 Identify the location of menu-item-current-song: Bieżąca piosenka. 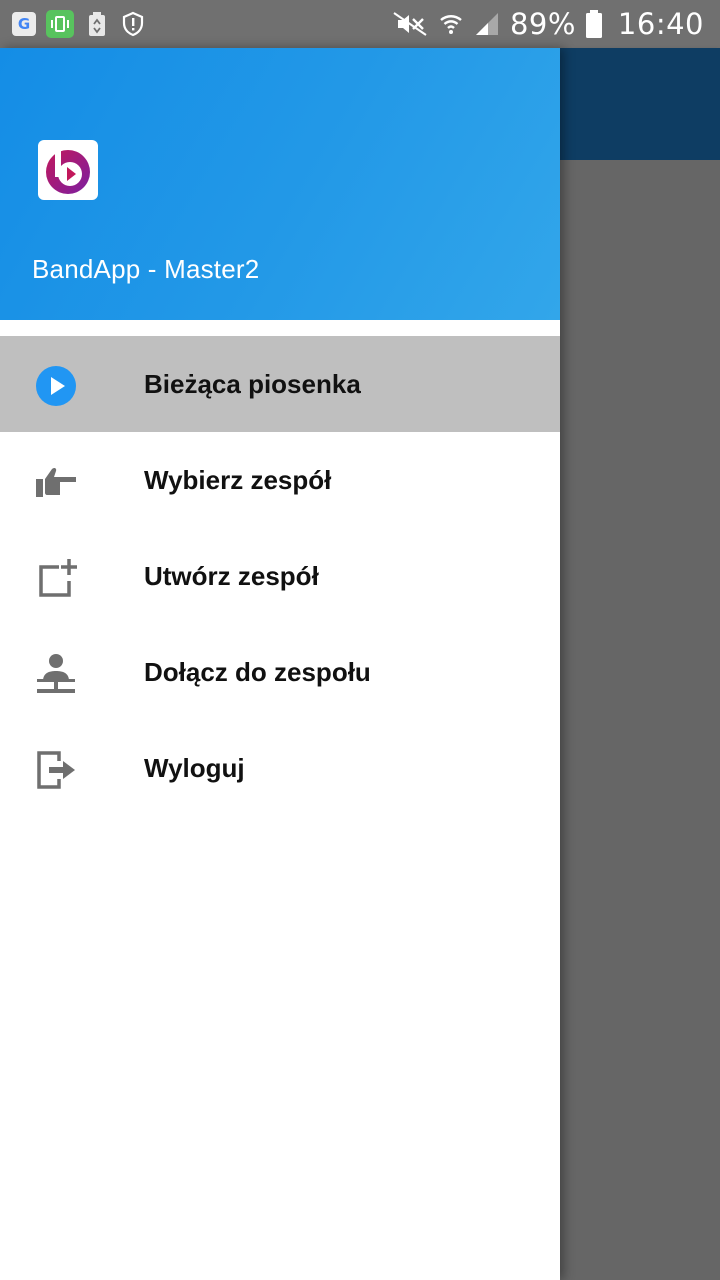
(280, 384).